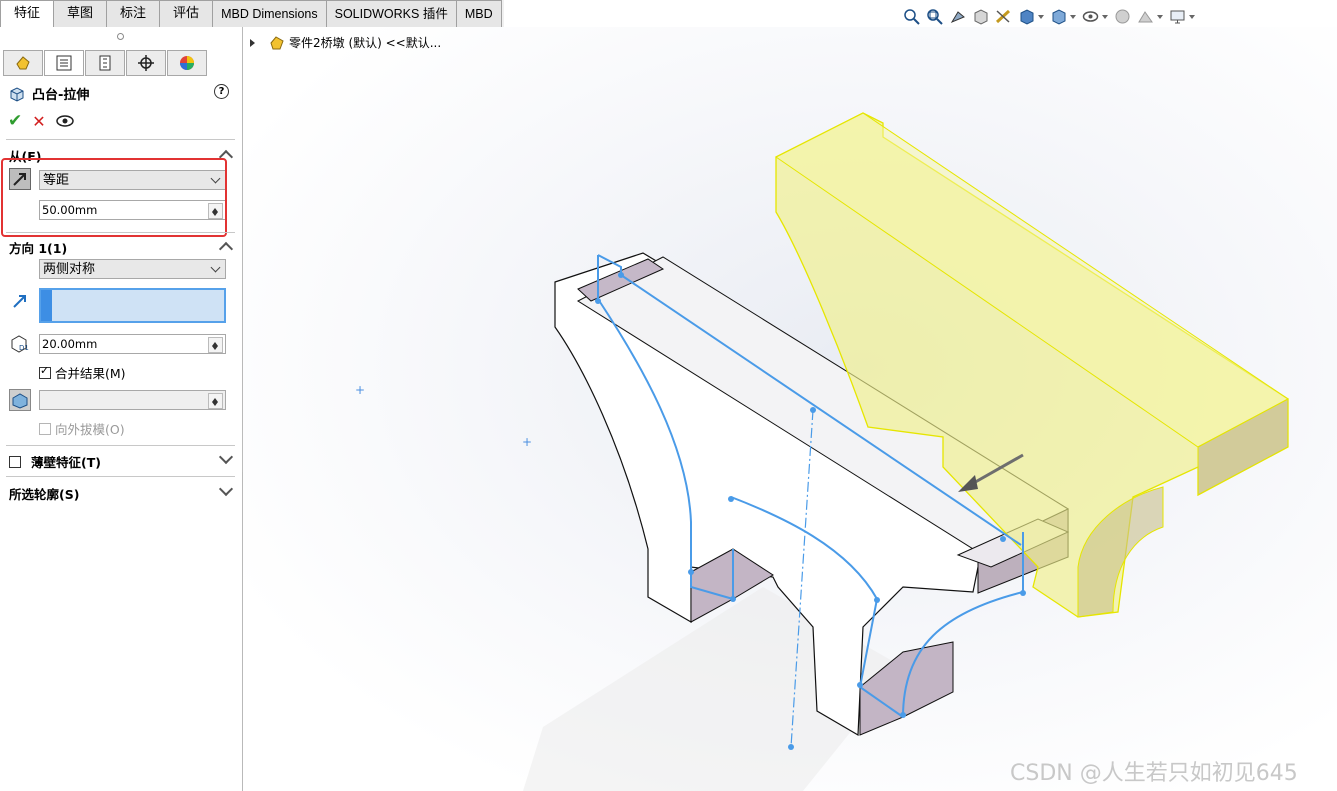 The height and width of the screenshot is (791, 1337). What do you see at coordinates (17, 94) in the screenshot?
I see `boss-extrude-icon` at bounding box center [17, 94].